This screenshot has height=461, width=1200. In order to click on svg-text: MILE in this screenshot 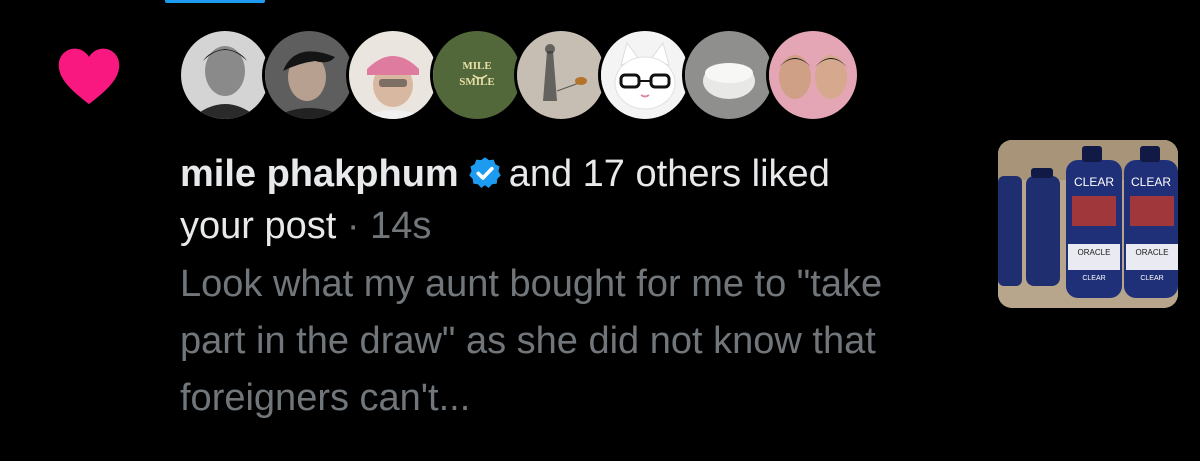, I will do `click(476, 66)`.